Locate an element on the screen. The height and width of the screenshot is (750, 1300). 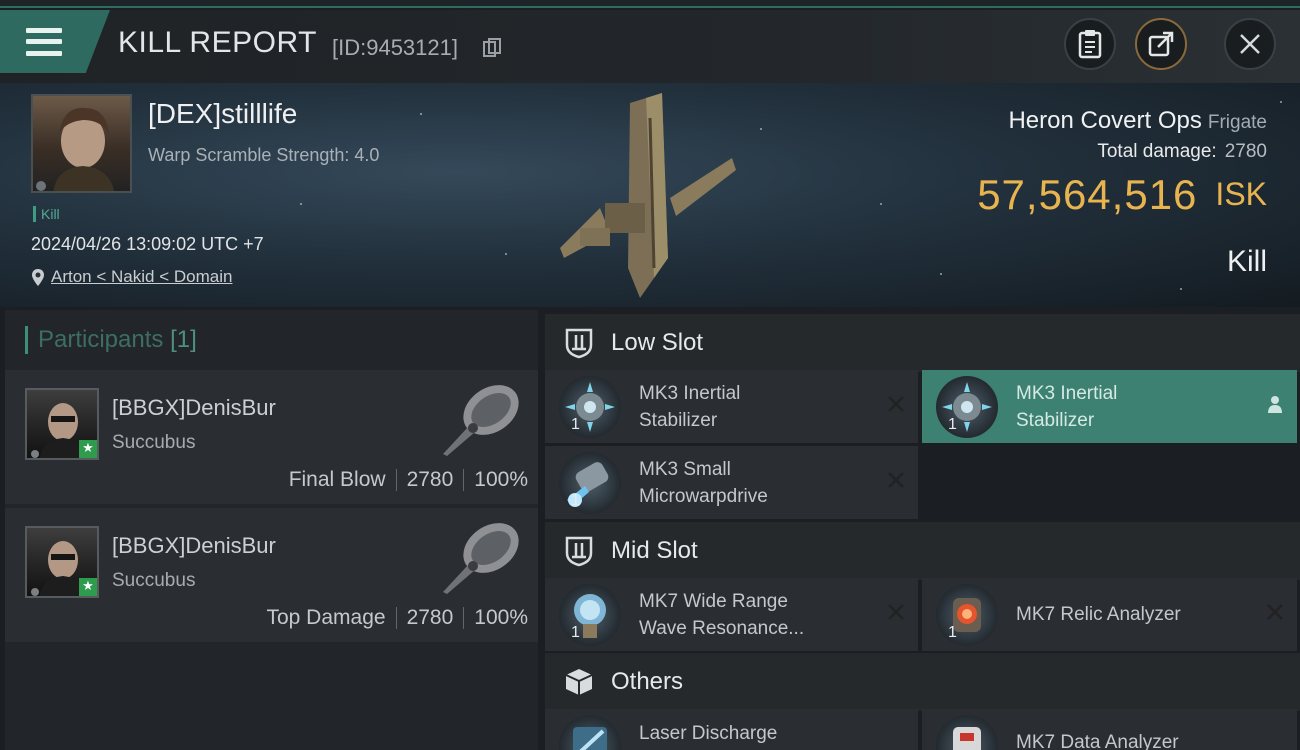
module-item: MK7 Data Analyzer is located at coordinates (1109, 729).